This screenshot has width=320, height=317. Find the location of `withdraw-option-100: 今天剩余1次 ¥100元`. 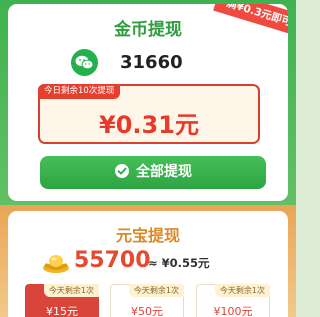

withdraw-option-100: 今天剩余1次 ¥100元 is located at coordinates (233, 300).